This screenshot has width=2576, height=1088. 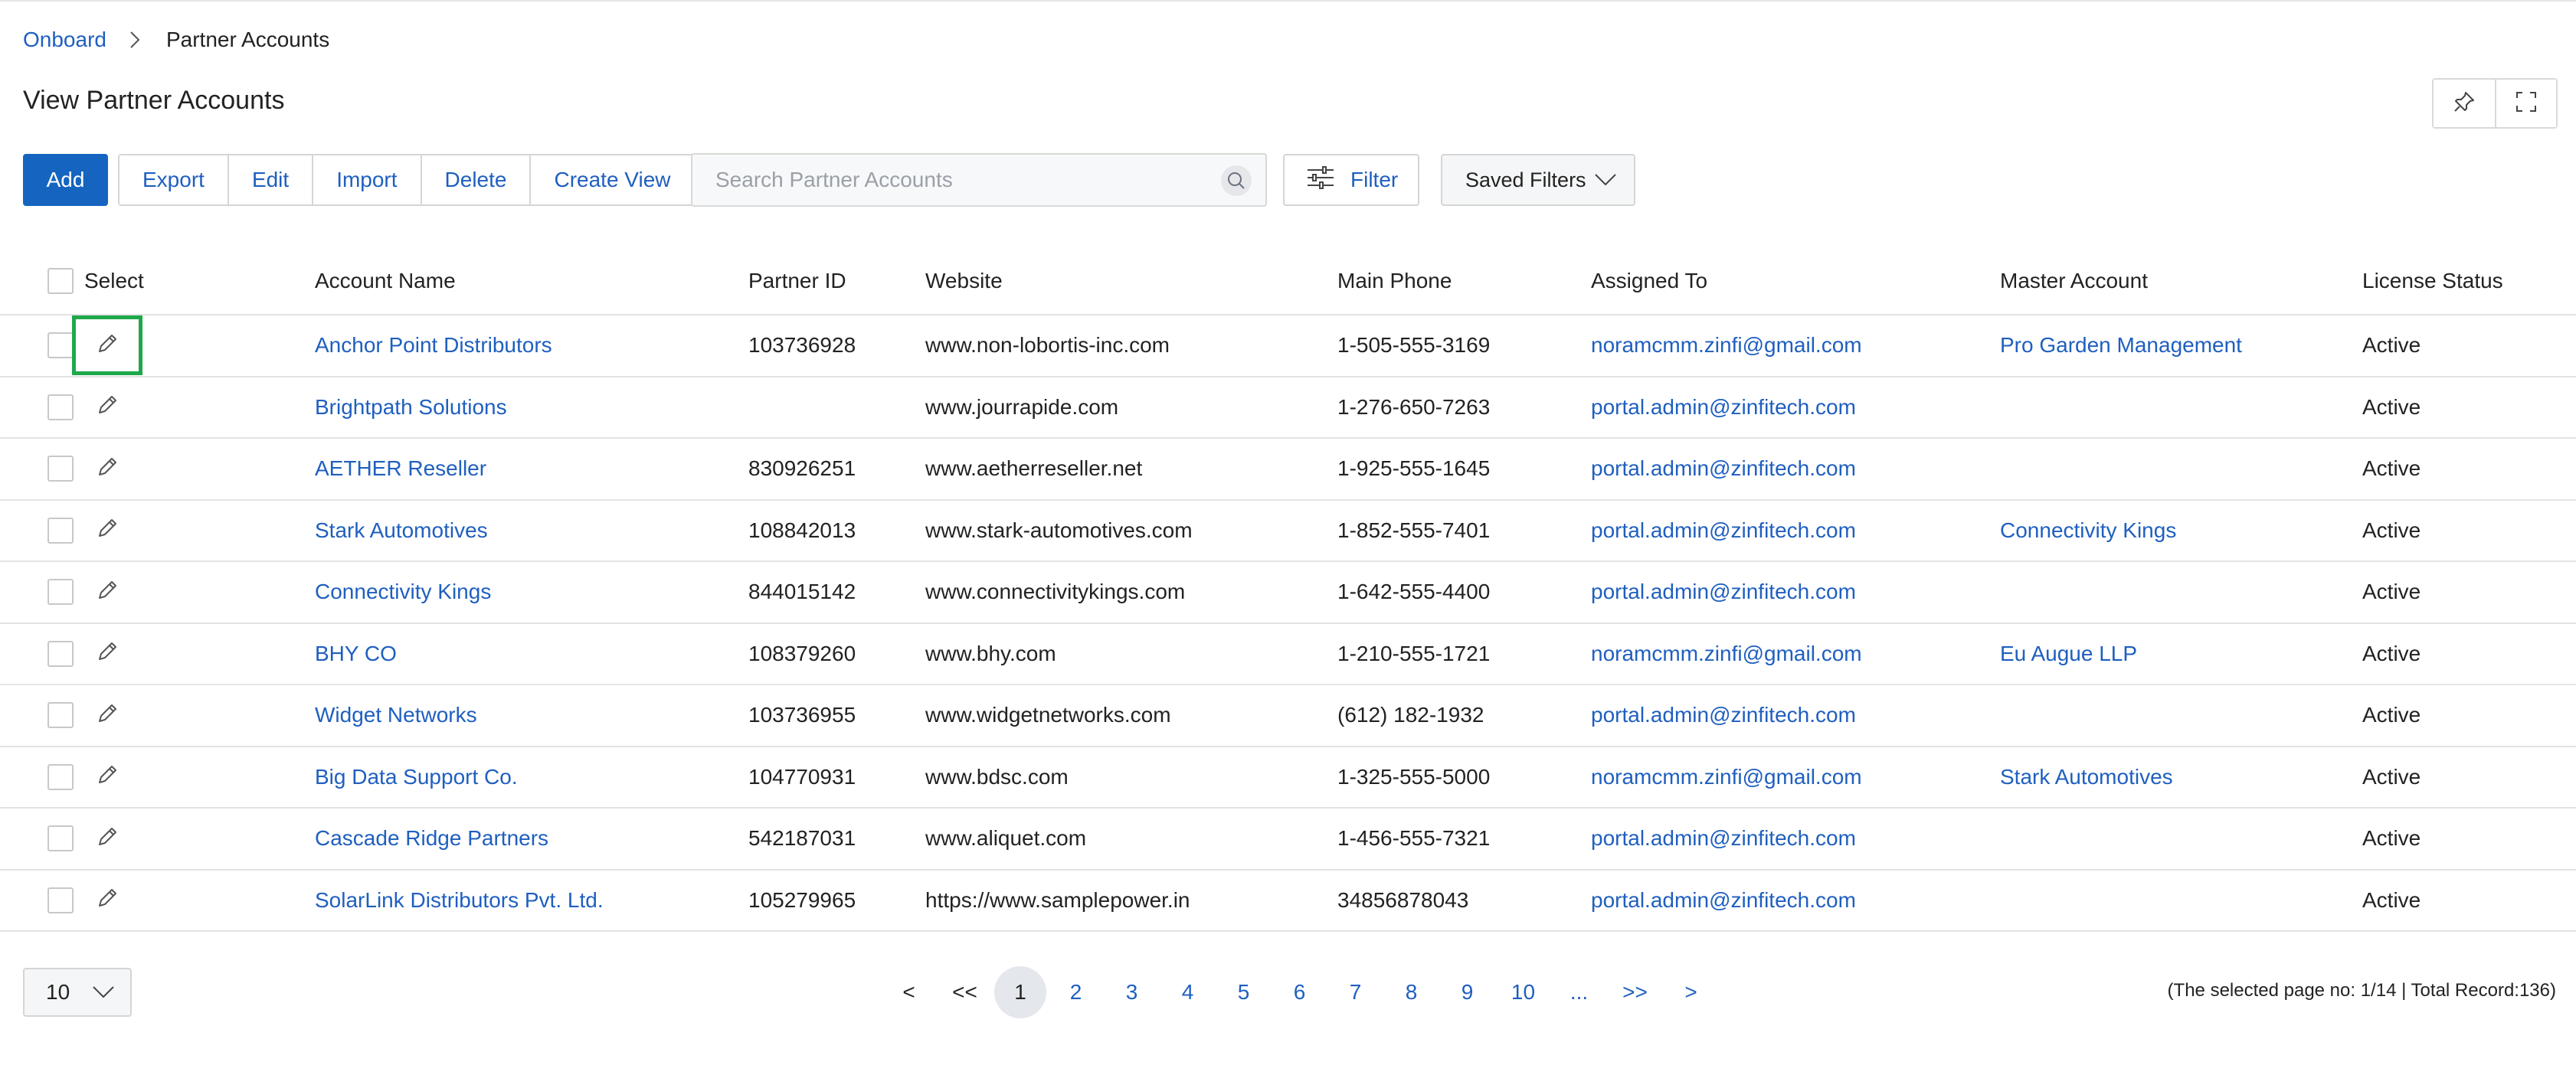 I want to click on first-page-button: <<, so click(x=965, y=992).